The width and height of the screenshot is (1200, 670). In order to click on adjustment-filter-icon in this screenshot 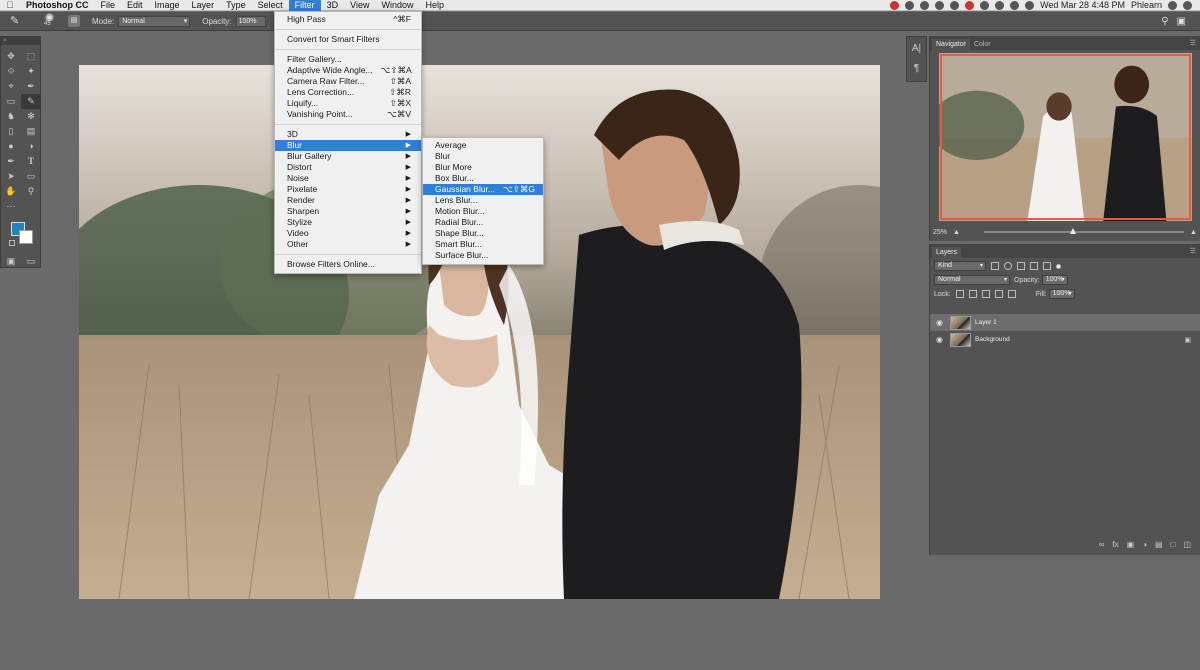, I will do `click(1008, 266)`.